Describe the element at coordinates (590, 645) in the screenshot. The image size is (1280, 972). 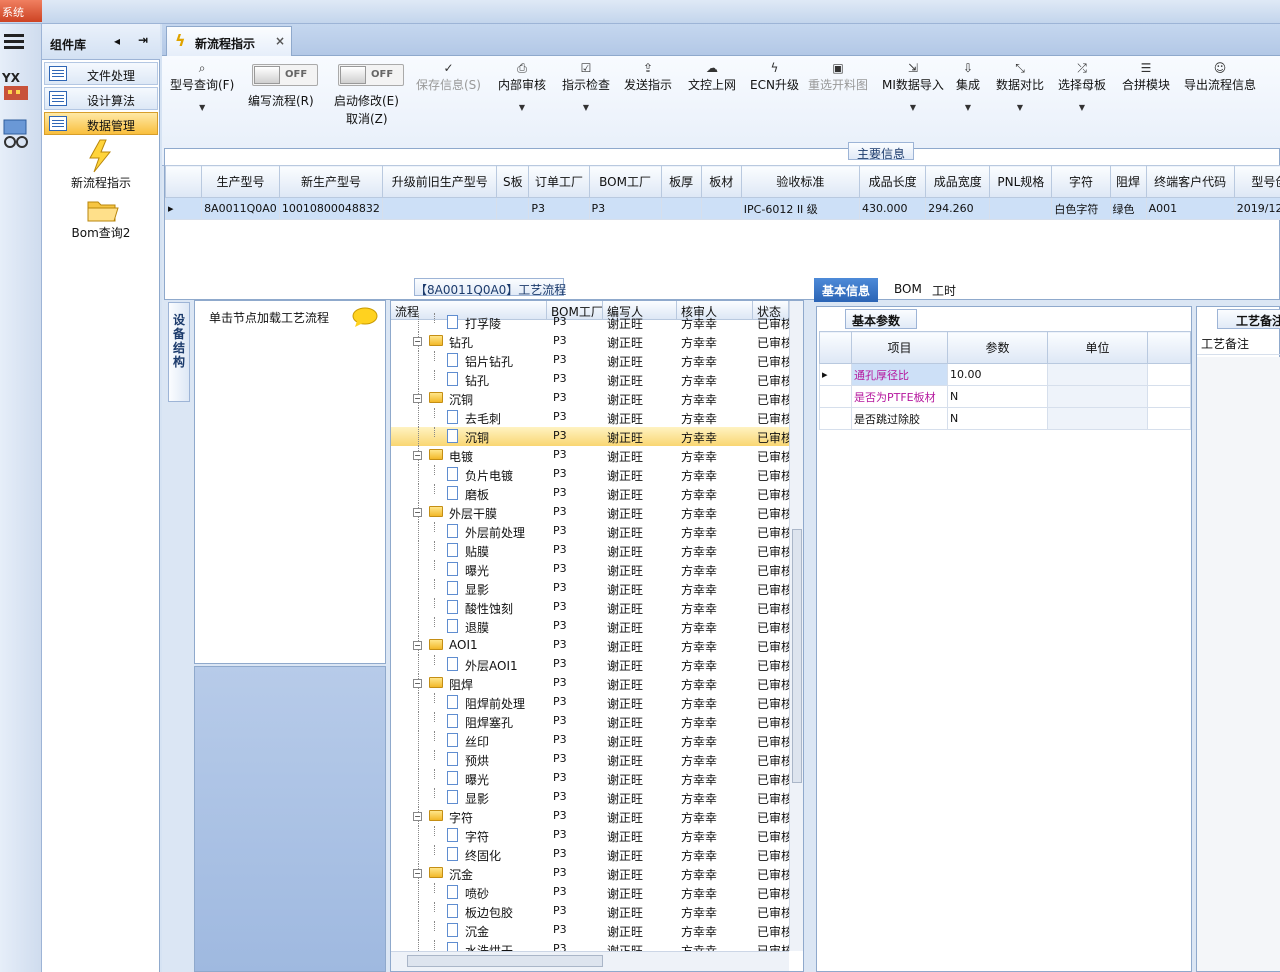
I see `tree-row: − AOI1 P3 谢正旺 方幸幸 已审核` at that location.